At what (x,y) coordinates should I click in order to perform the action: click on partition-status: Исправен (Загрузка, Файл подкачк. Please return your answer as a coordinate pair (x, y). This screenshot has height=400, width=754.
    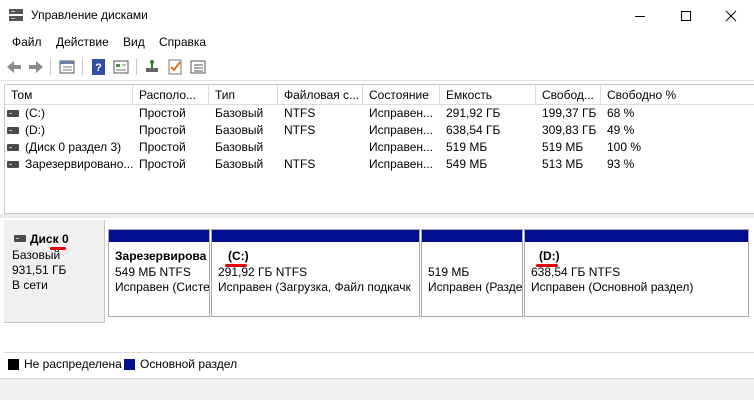
    Looking at the image, I should click on (314, 287).